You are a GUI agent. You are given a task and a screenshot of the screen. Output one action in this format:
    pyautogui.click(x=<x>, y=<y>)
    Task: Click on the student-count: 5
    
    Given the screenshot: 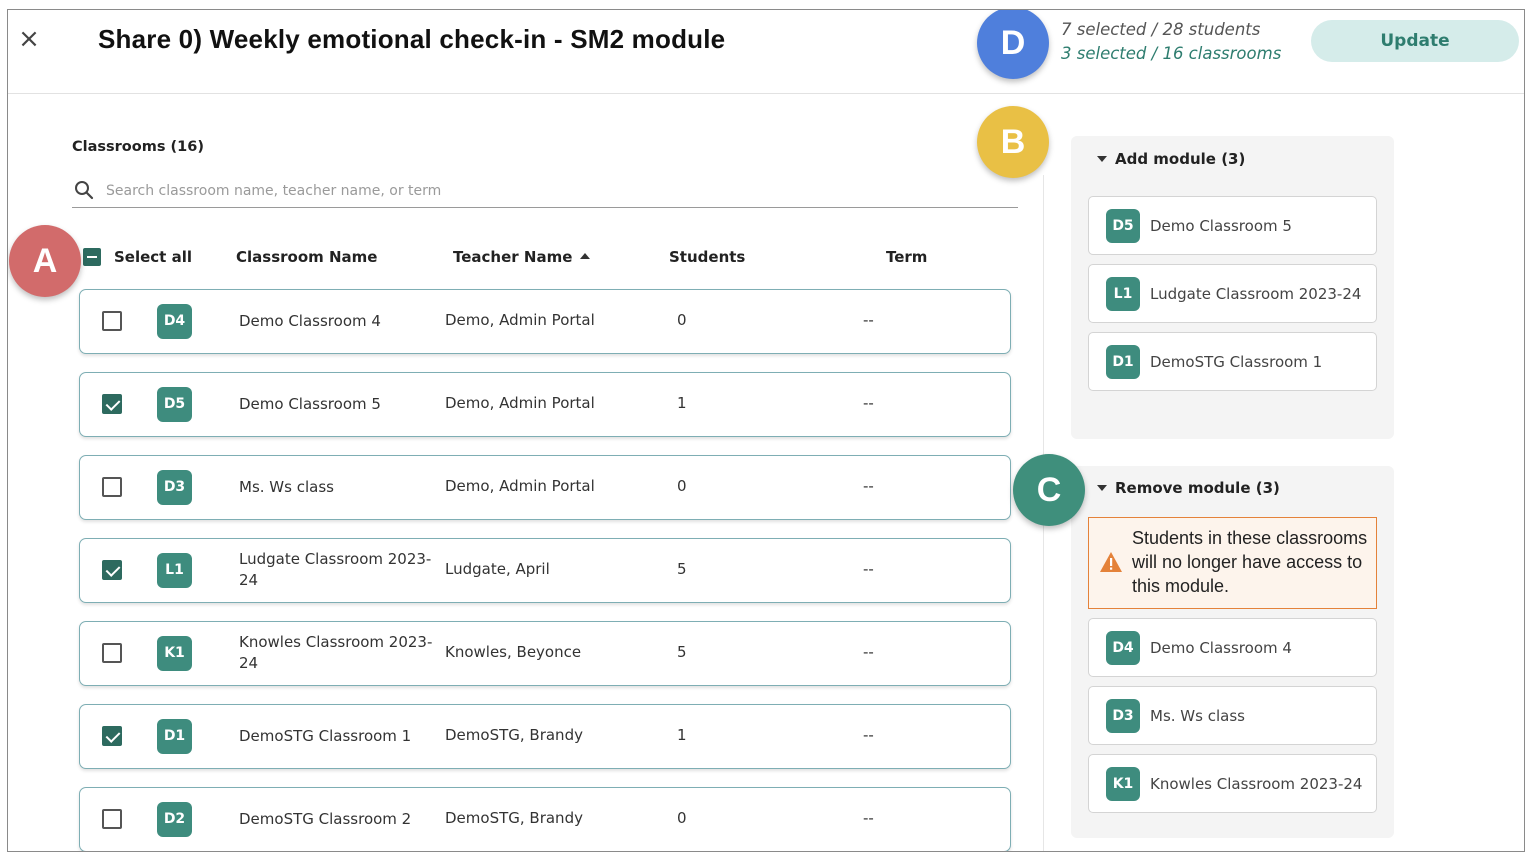 What is the action you would take?
    pyautogui.click(x=682, y=569)
    